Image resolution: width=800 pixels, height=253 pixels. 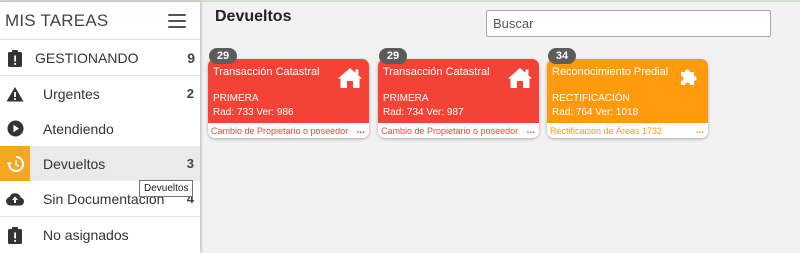 I want to click on card-count-badge: 34, so click(x=562, y=56).